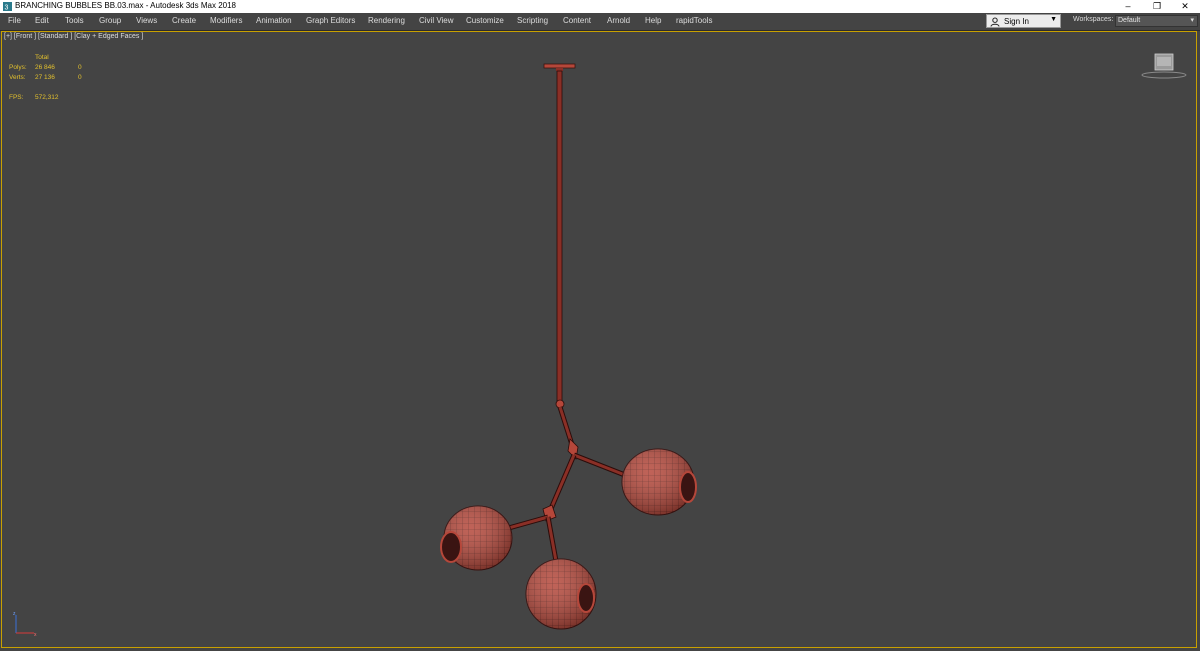 The height and width of the screenshot is (651, 1200). What do you see at coordinates (476, 538) in the screenshot?
I see `bubble-left` at bounding box center [476, 538].